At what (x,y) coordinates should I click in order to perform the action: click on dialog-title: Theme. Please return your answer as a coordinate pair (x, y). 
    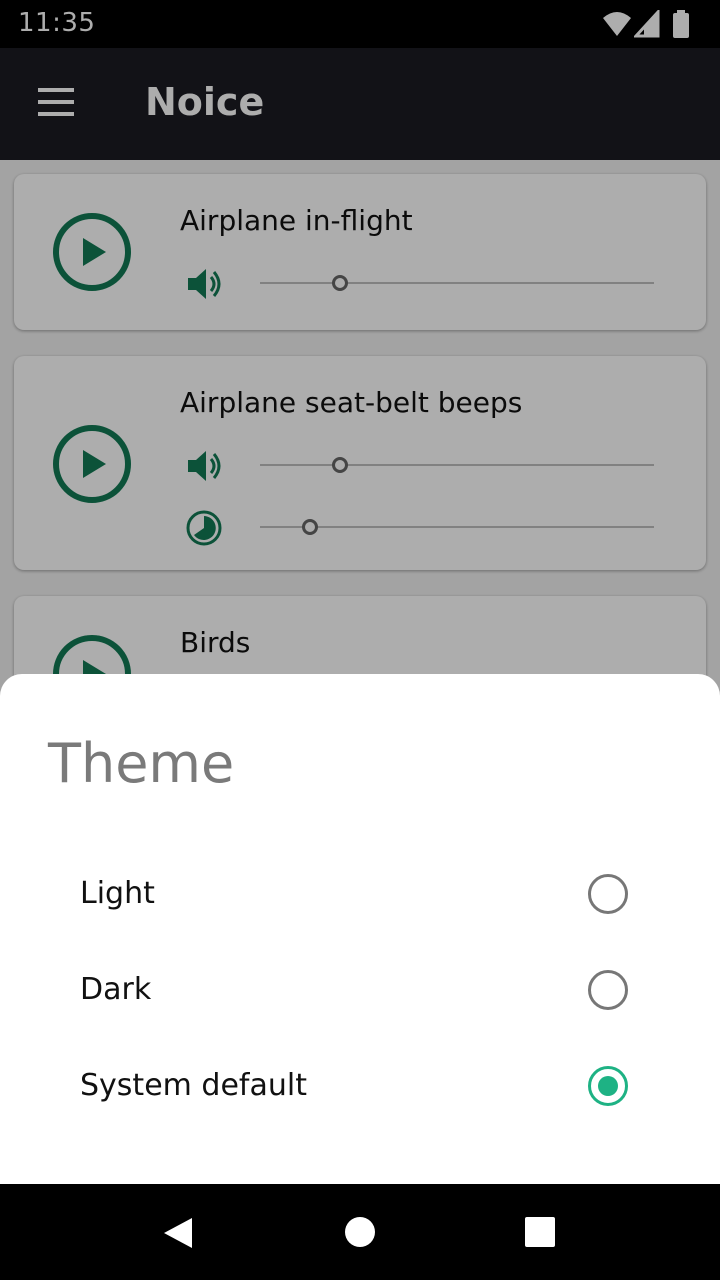
    Looking at the image, I should click on (141, 763).